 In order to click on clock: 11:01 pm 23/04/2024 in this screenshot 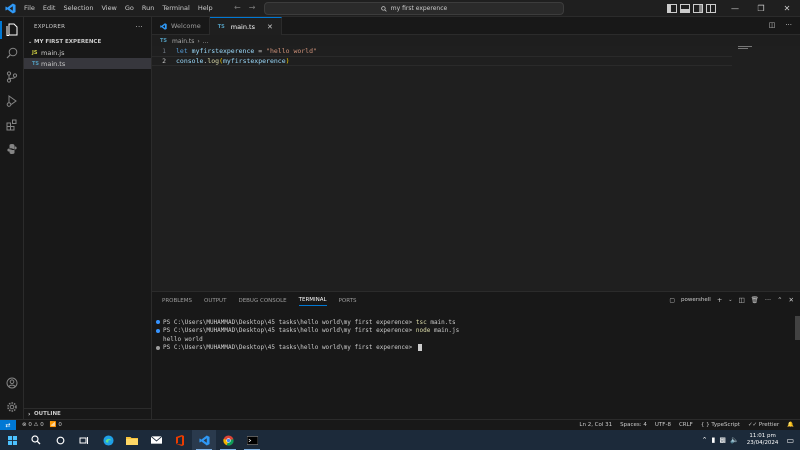, I will do `click(763, 440)`.